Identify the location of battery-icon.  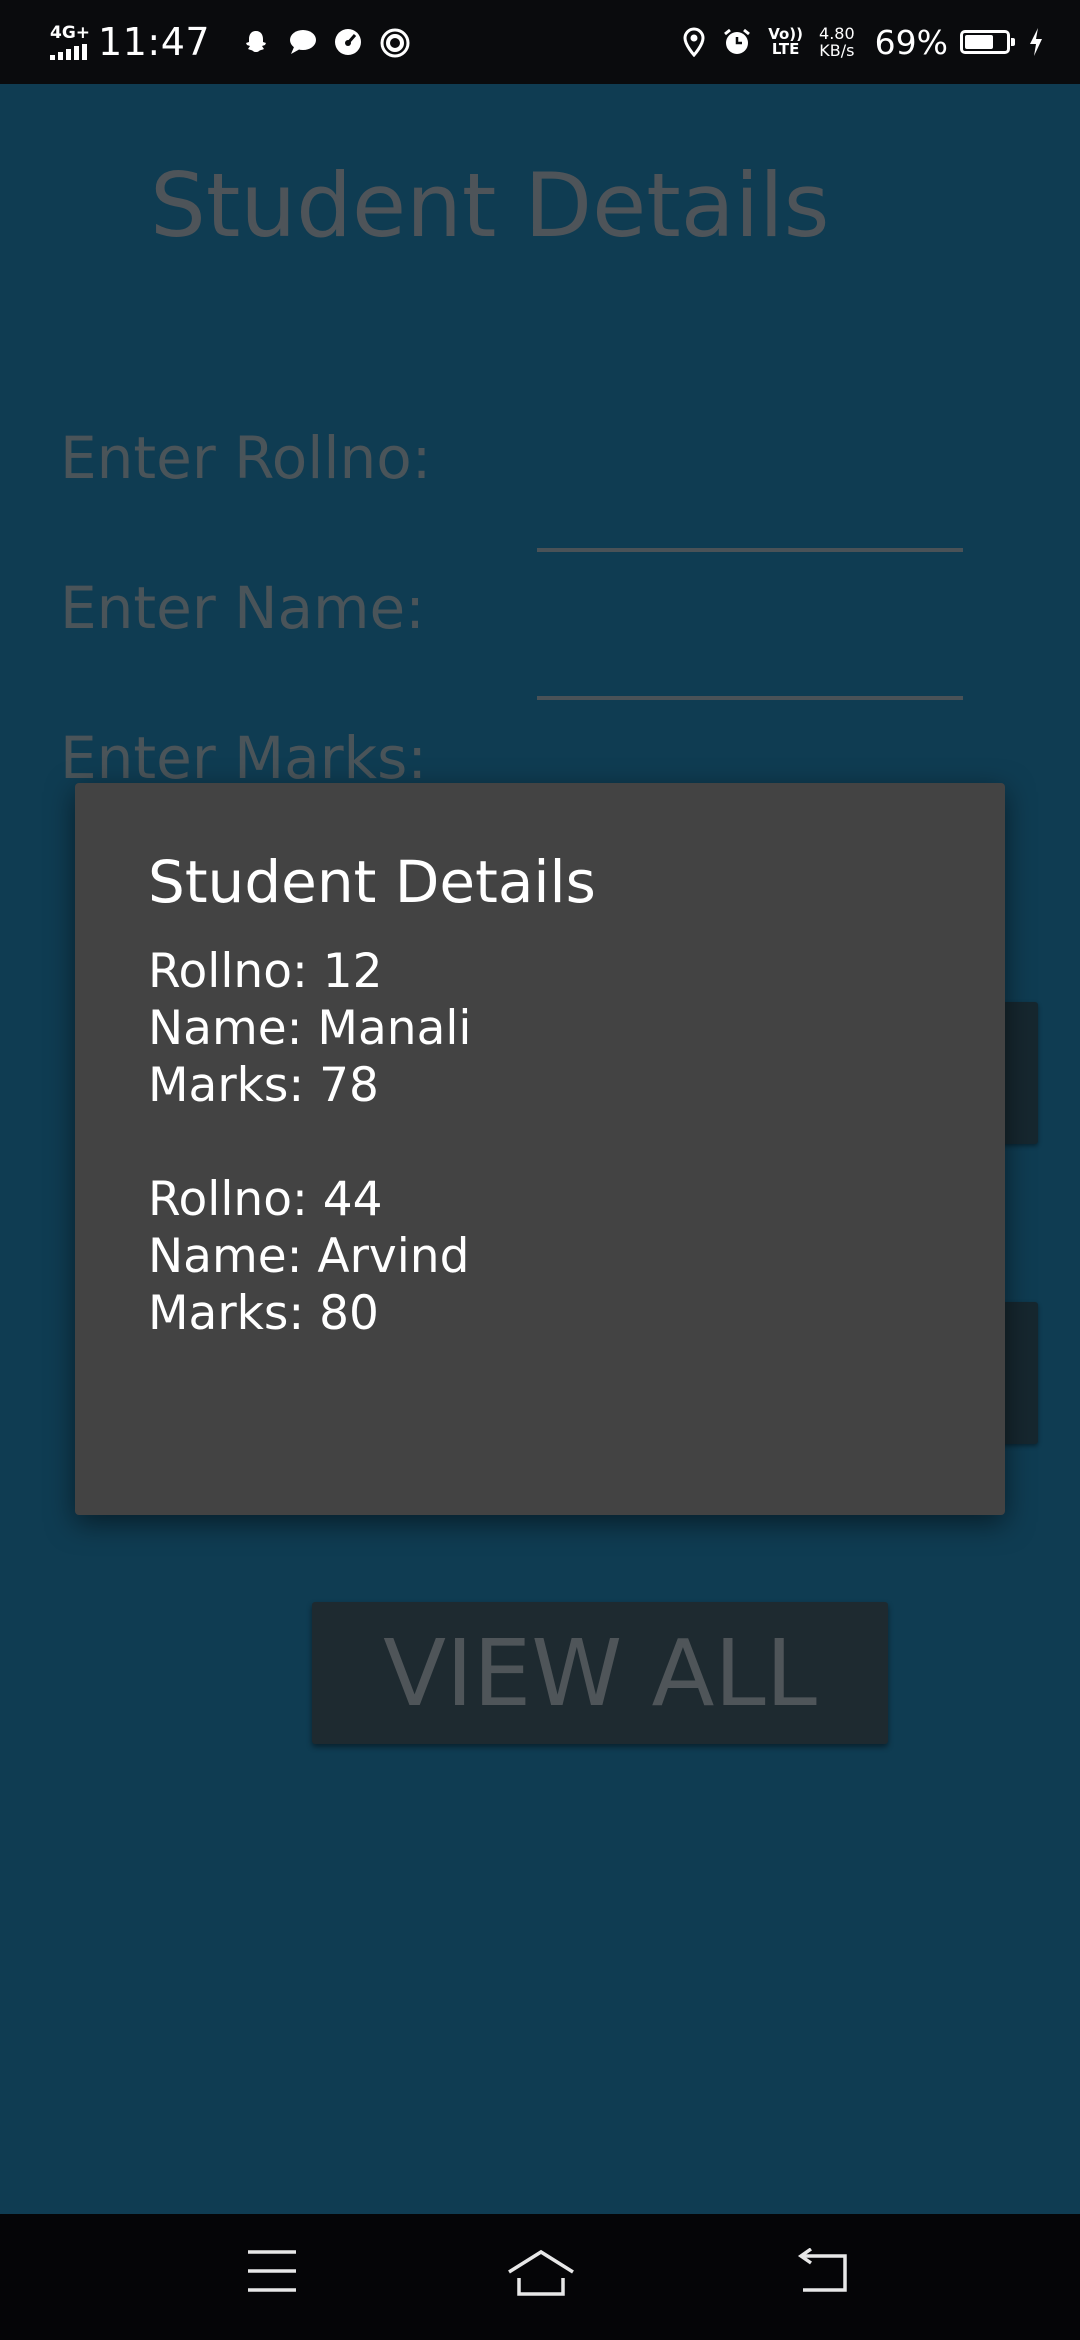
(987, 42).